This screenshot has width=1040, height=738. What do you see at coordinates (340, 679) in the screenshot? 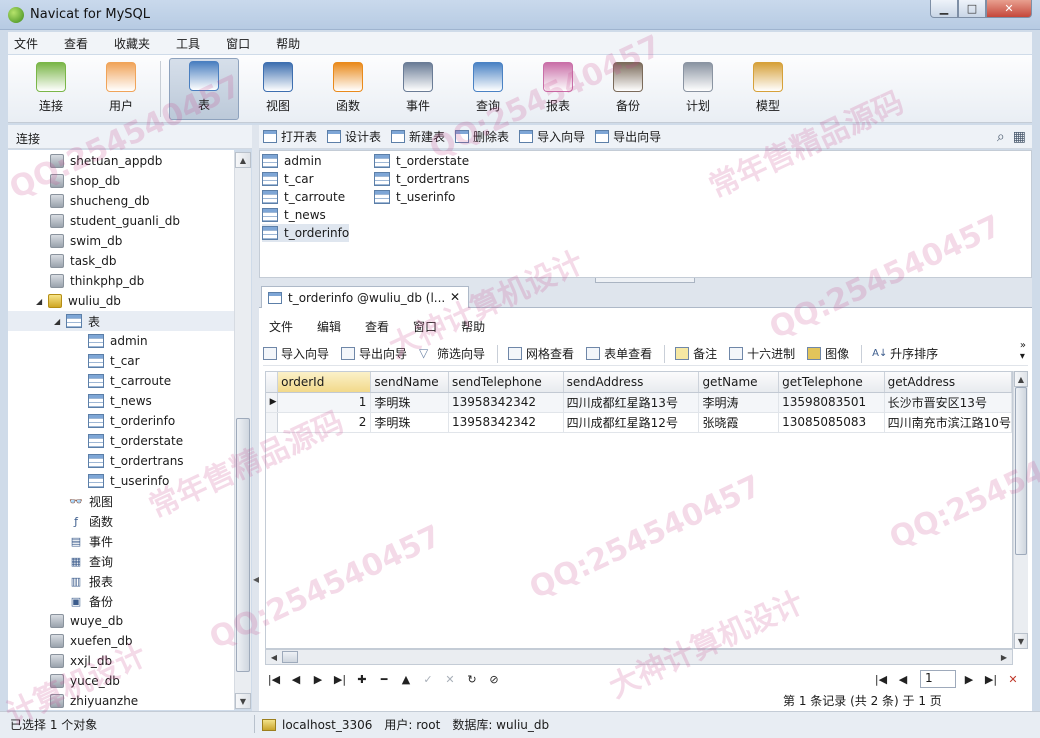
I see `last-record-icon: ▶|` at bounding box center [340, 679].